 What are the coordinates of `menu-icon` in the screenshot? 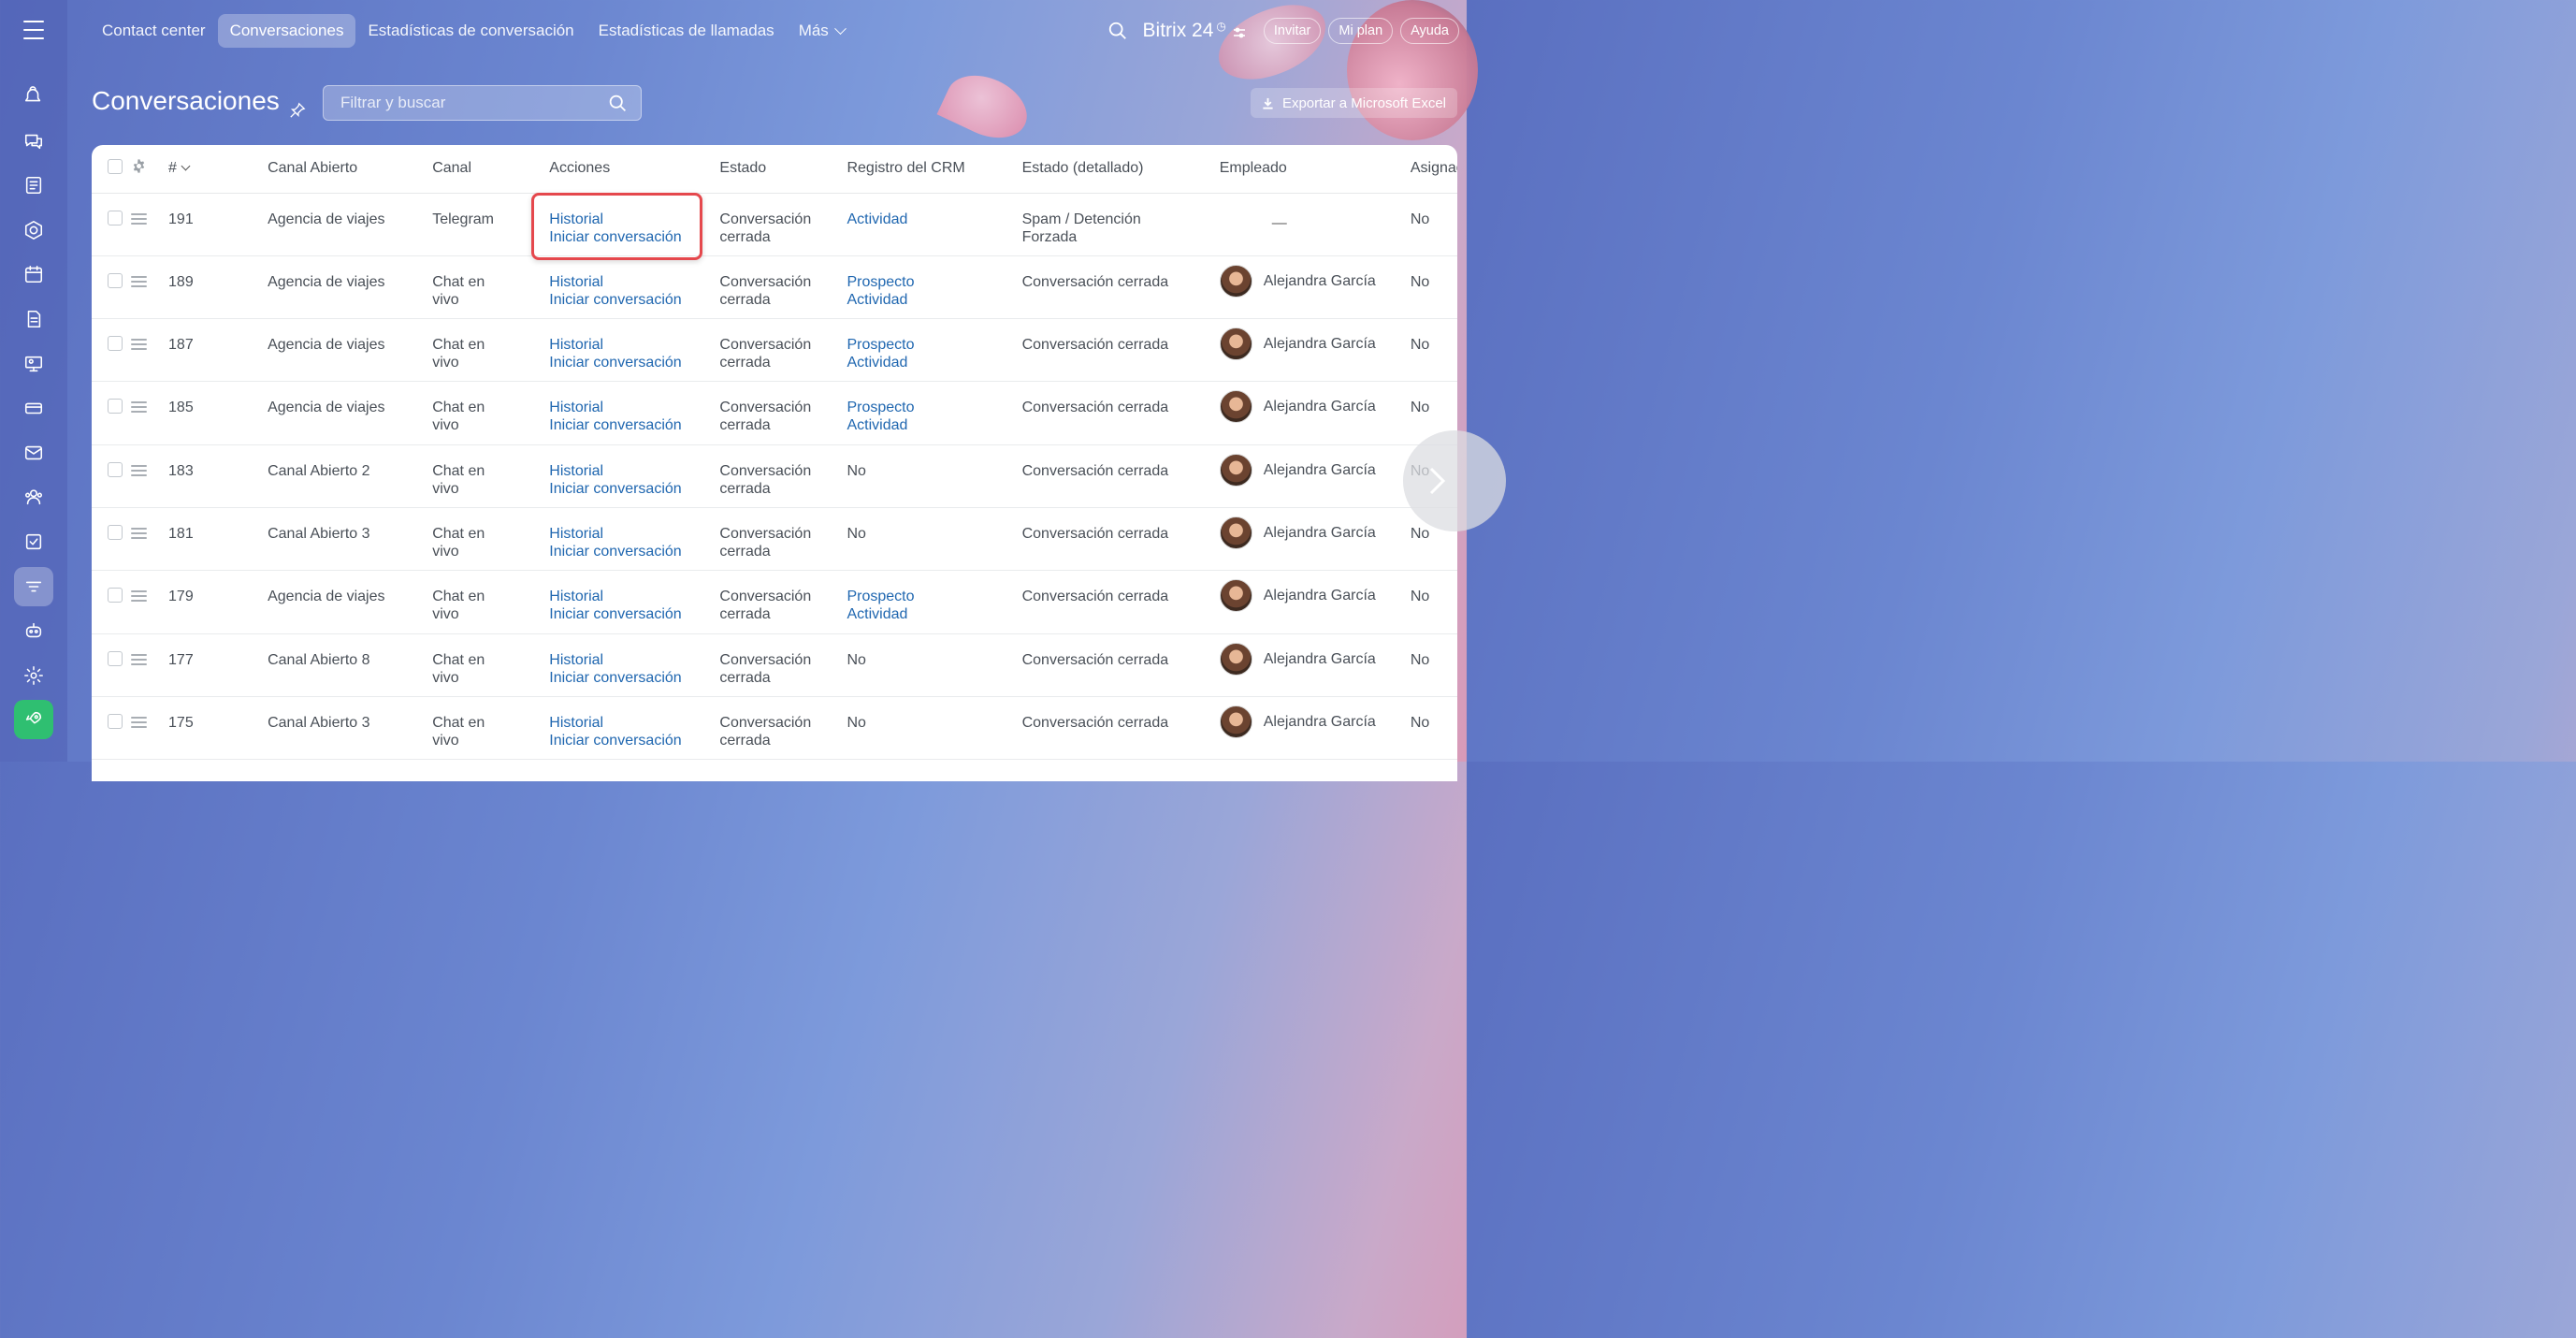 It's located at (33, 30).